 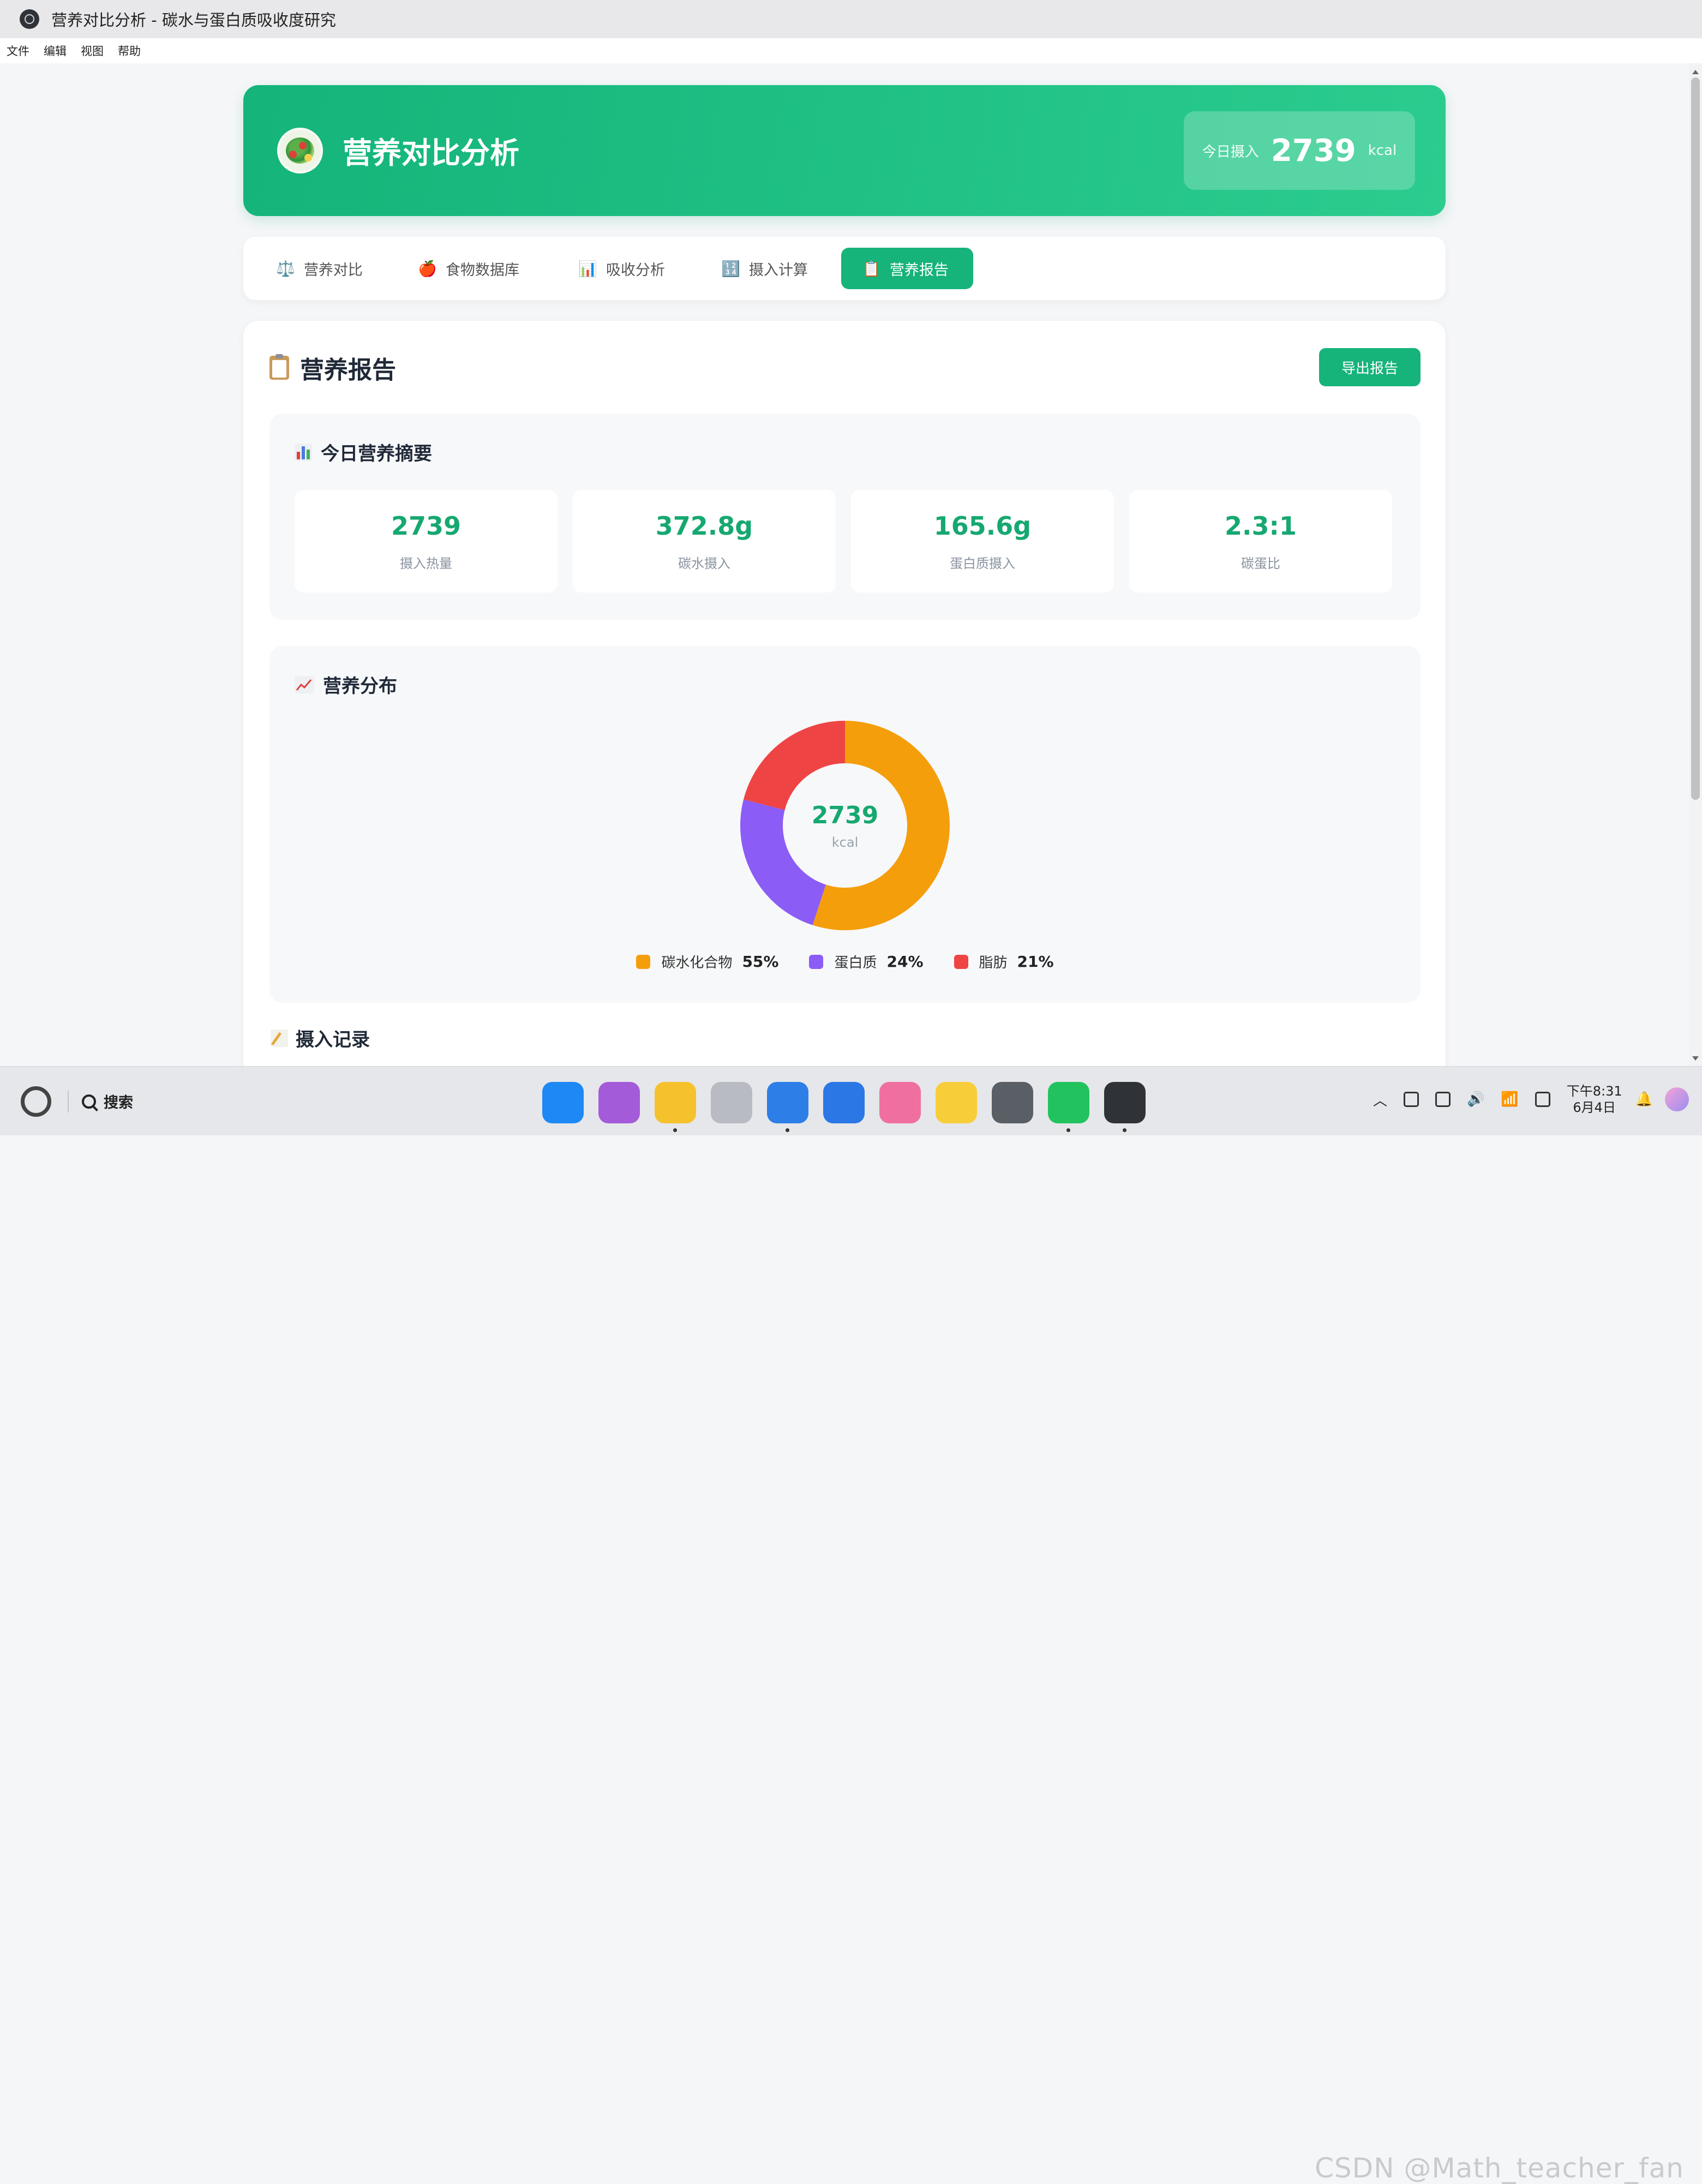 I want to click on tab-label: 吸收分析, so click(x=635, y=270).